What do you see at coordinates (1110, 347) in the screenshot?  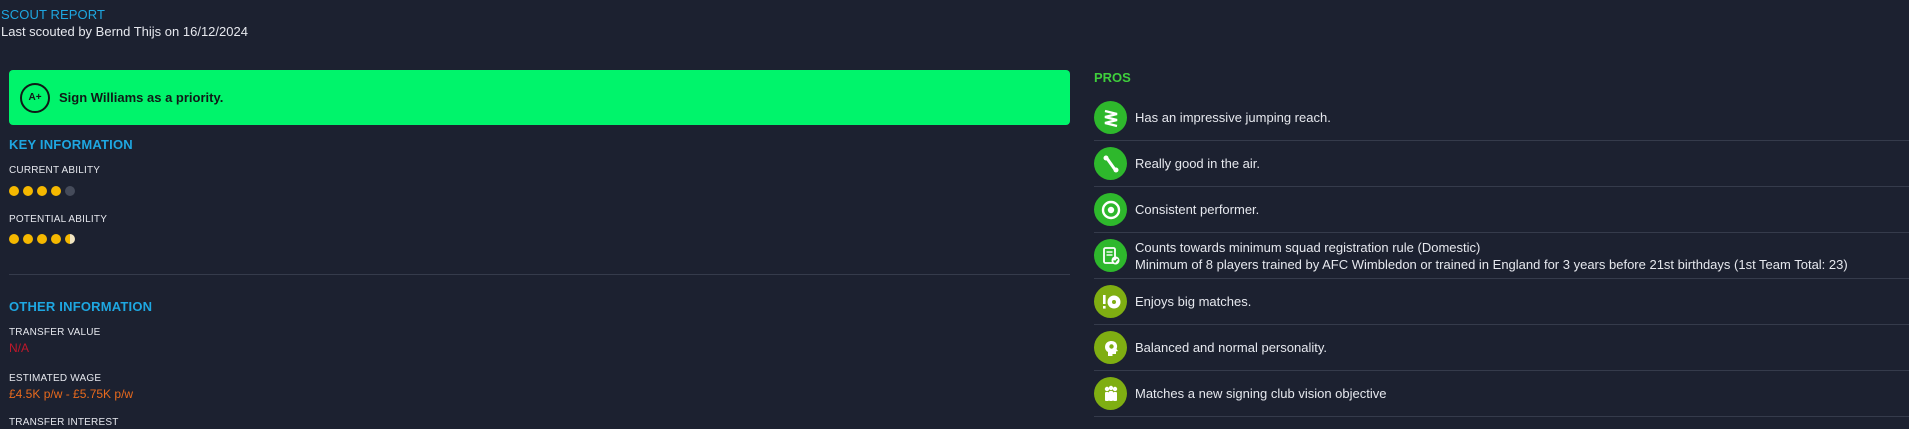 I see `personality-icon` at bounding box center [1110, 347].